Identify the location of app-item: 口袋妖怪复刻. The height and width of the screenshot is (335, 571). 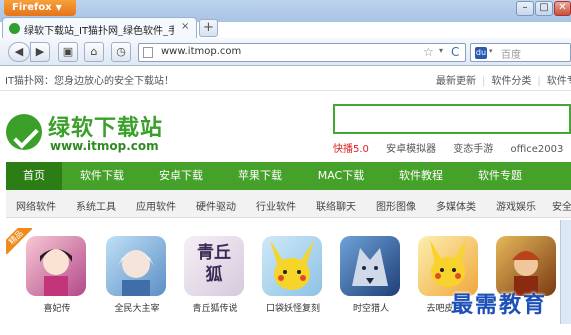
(291, 281).